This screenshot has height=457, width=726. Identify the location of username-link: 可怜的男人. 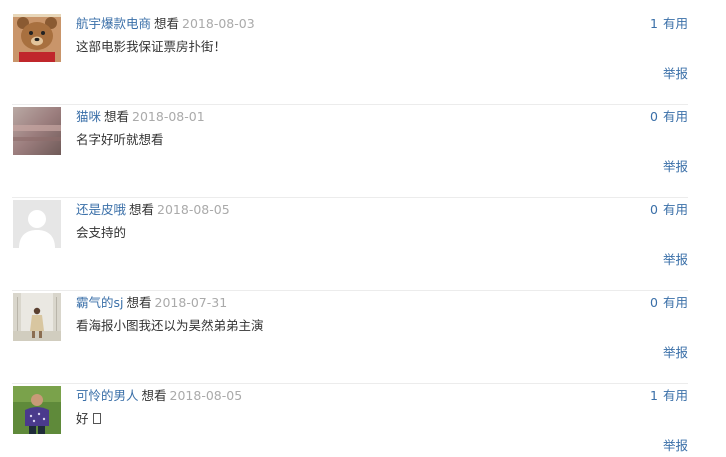
(107, 395).